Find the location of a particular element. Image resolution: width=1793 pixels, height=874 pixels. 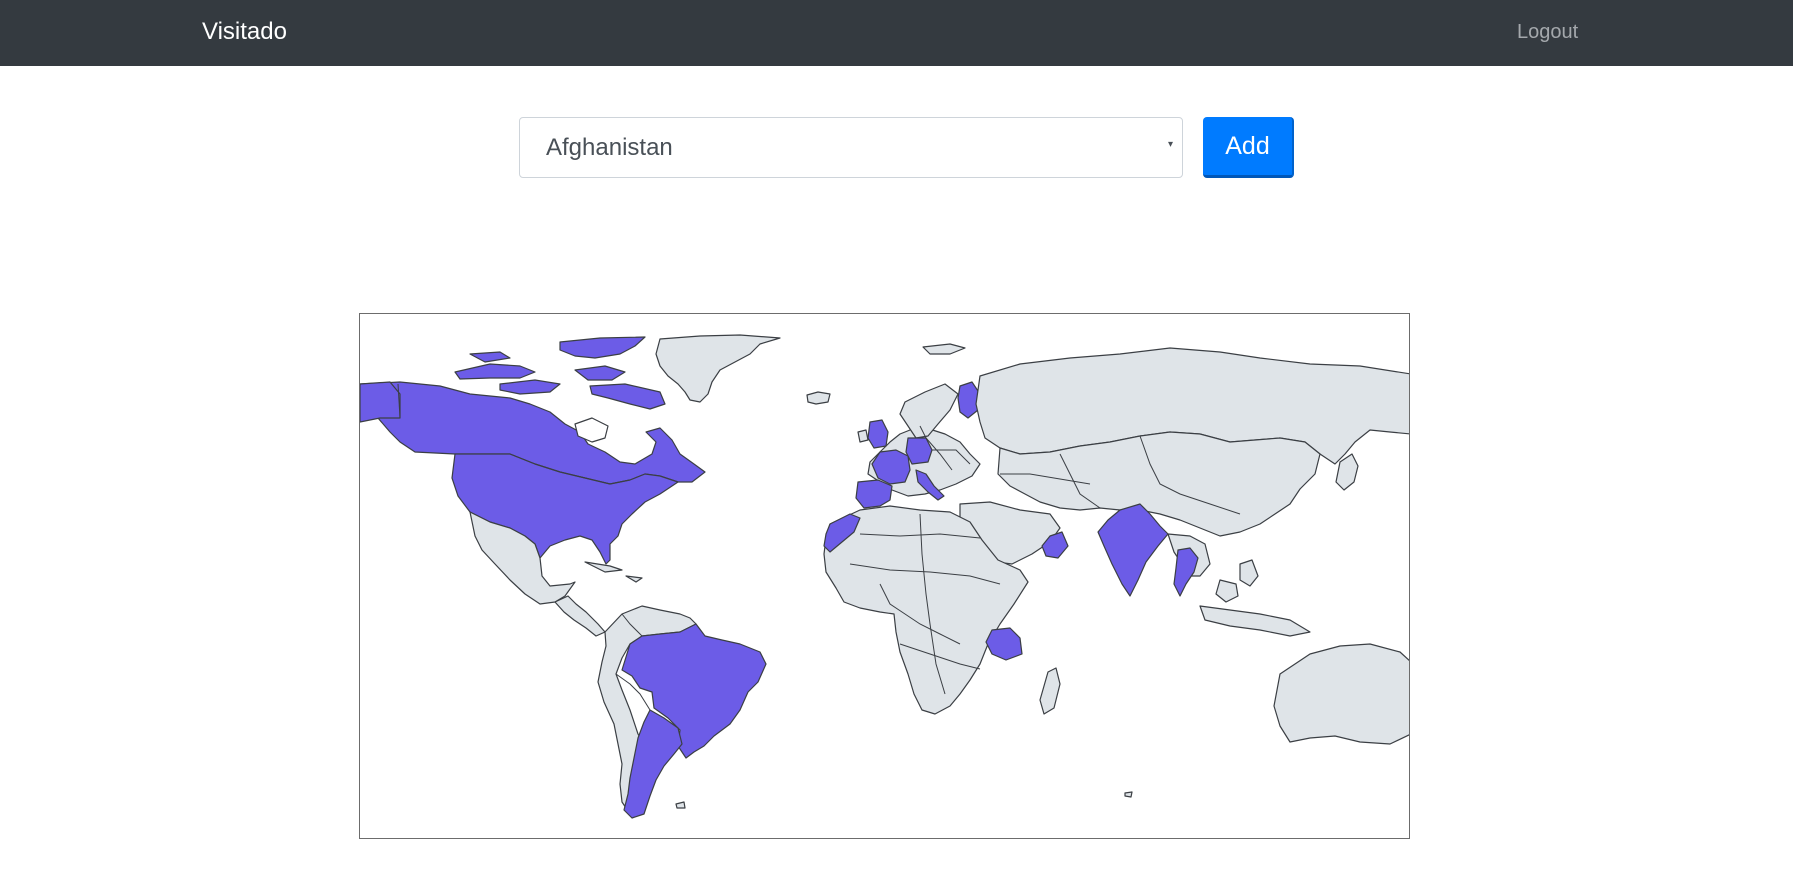

island-kerguelen is located at coordinates (1128, 794).